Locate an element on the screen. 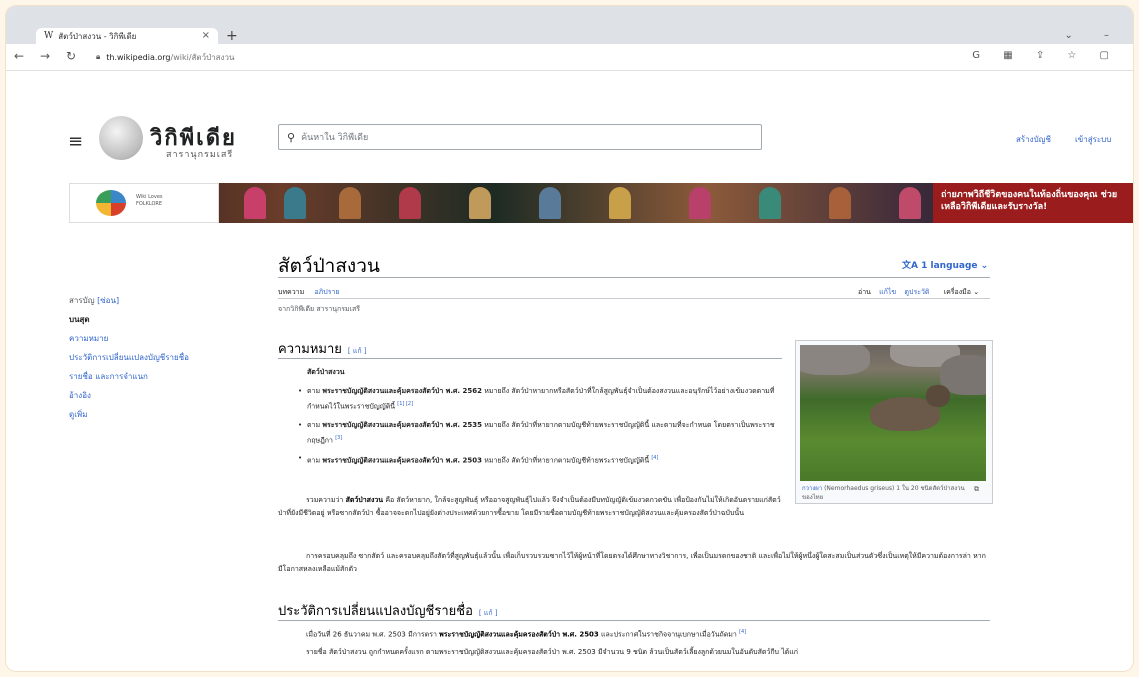 This screenshot has width=1139, height=677. language-button: 文A 1 language ⌄ is located at coordinates (945, 264).